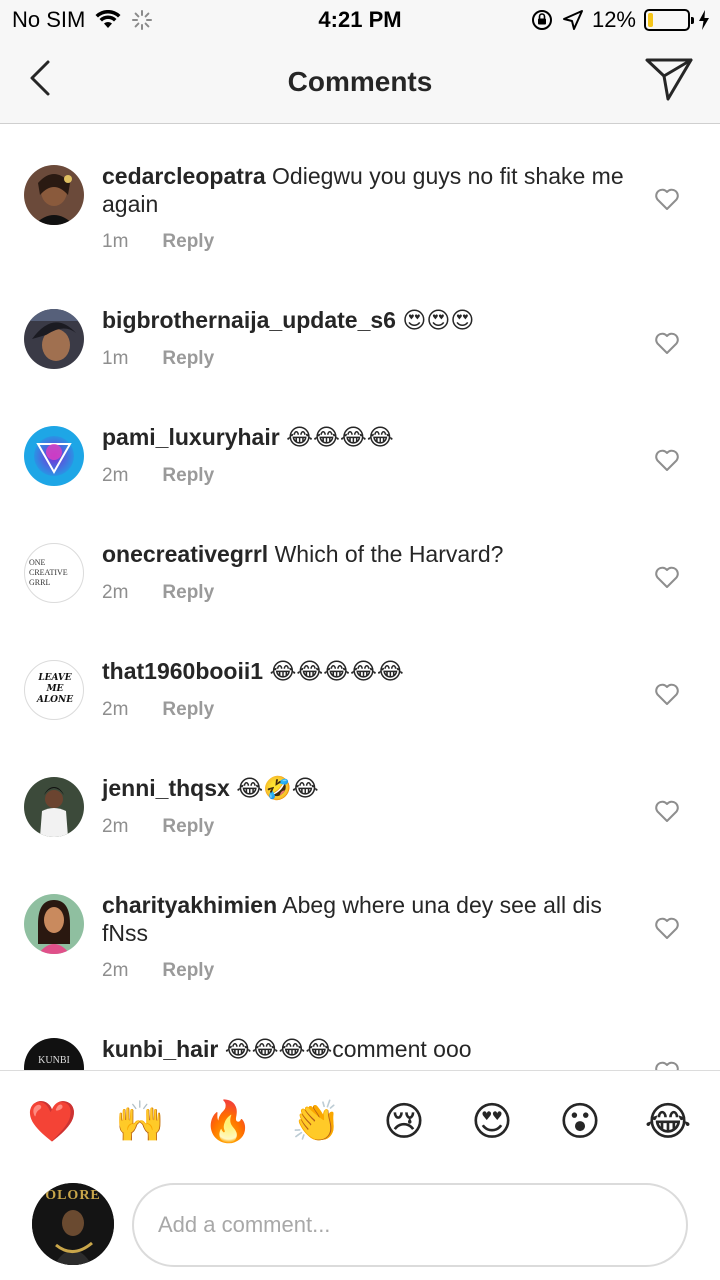 This screenshot has width=720, height=1280. I want to click on comment-username: that1960booii1, so click(182, 671).